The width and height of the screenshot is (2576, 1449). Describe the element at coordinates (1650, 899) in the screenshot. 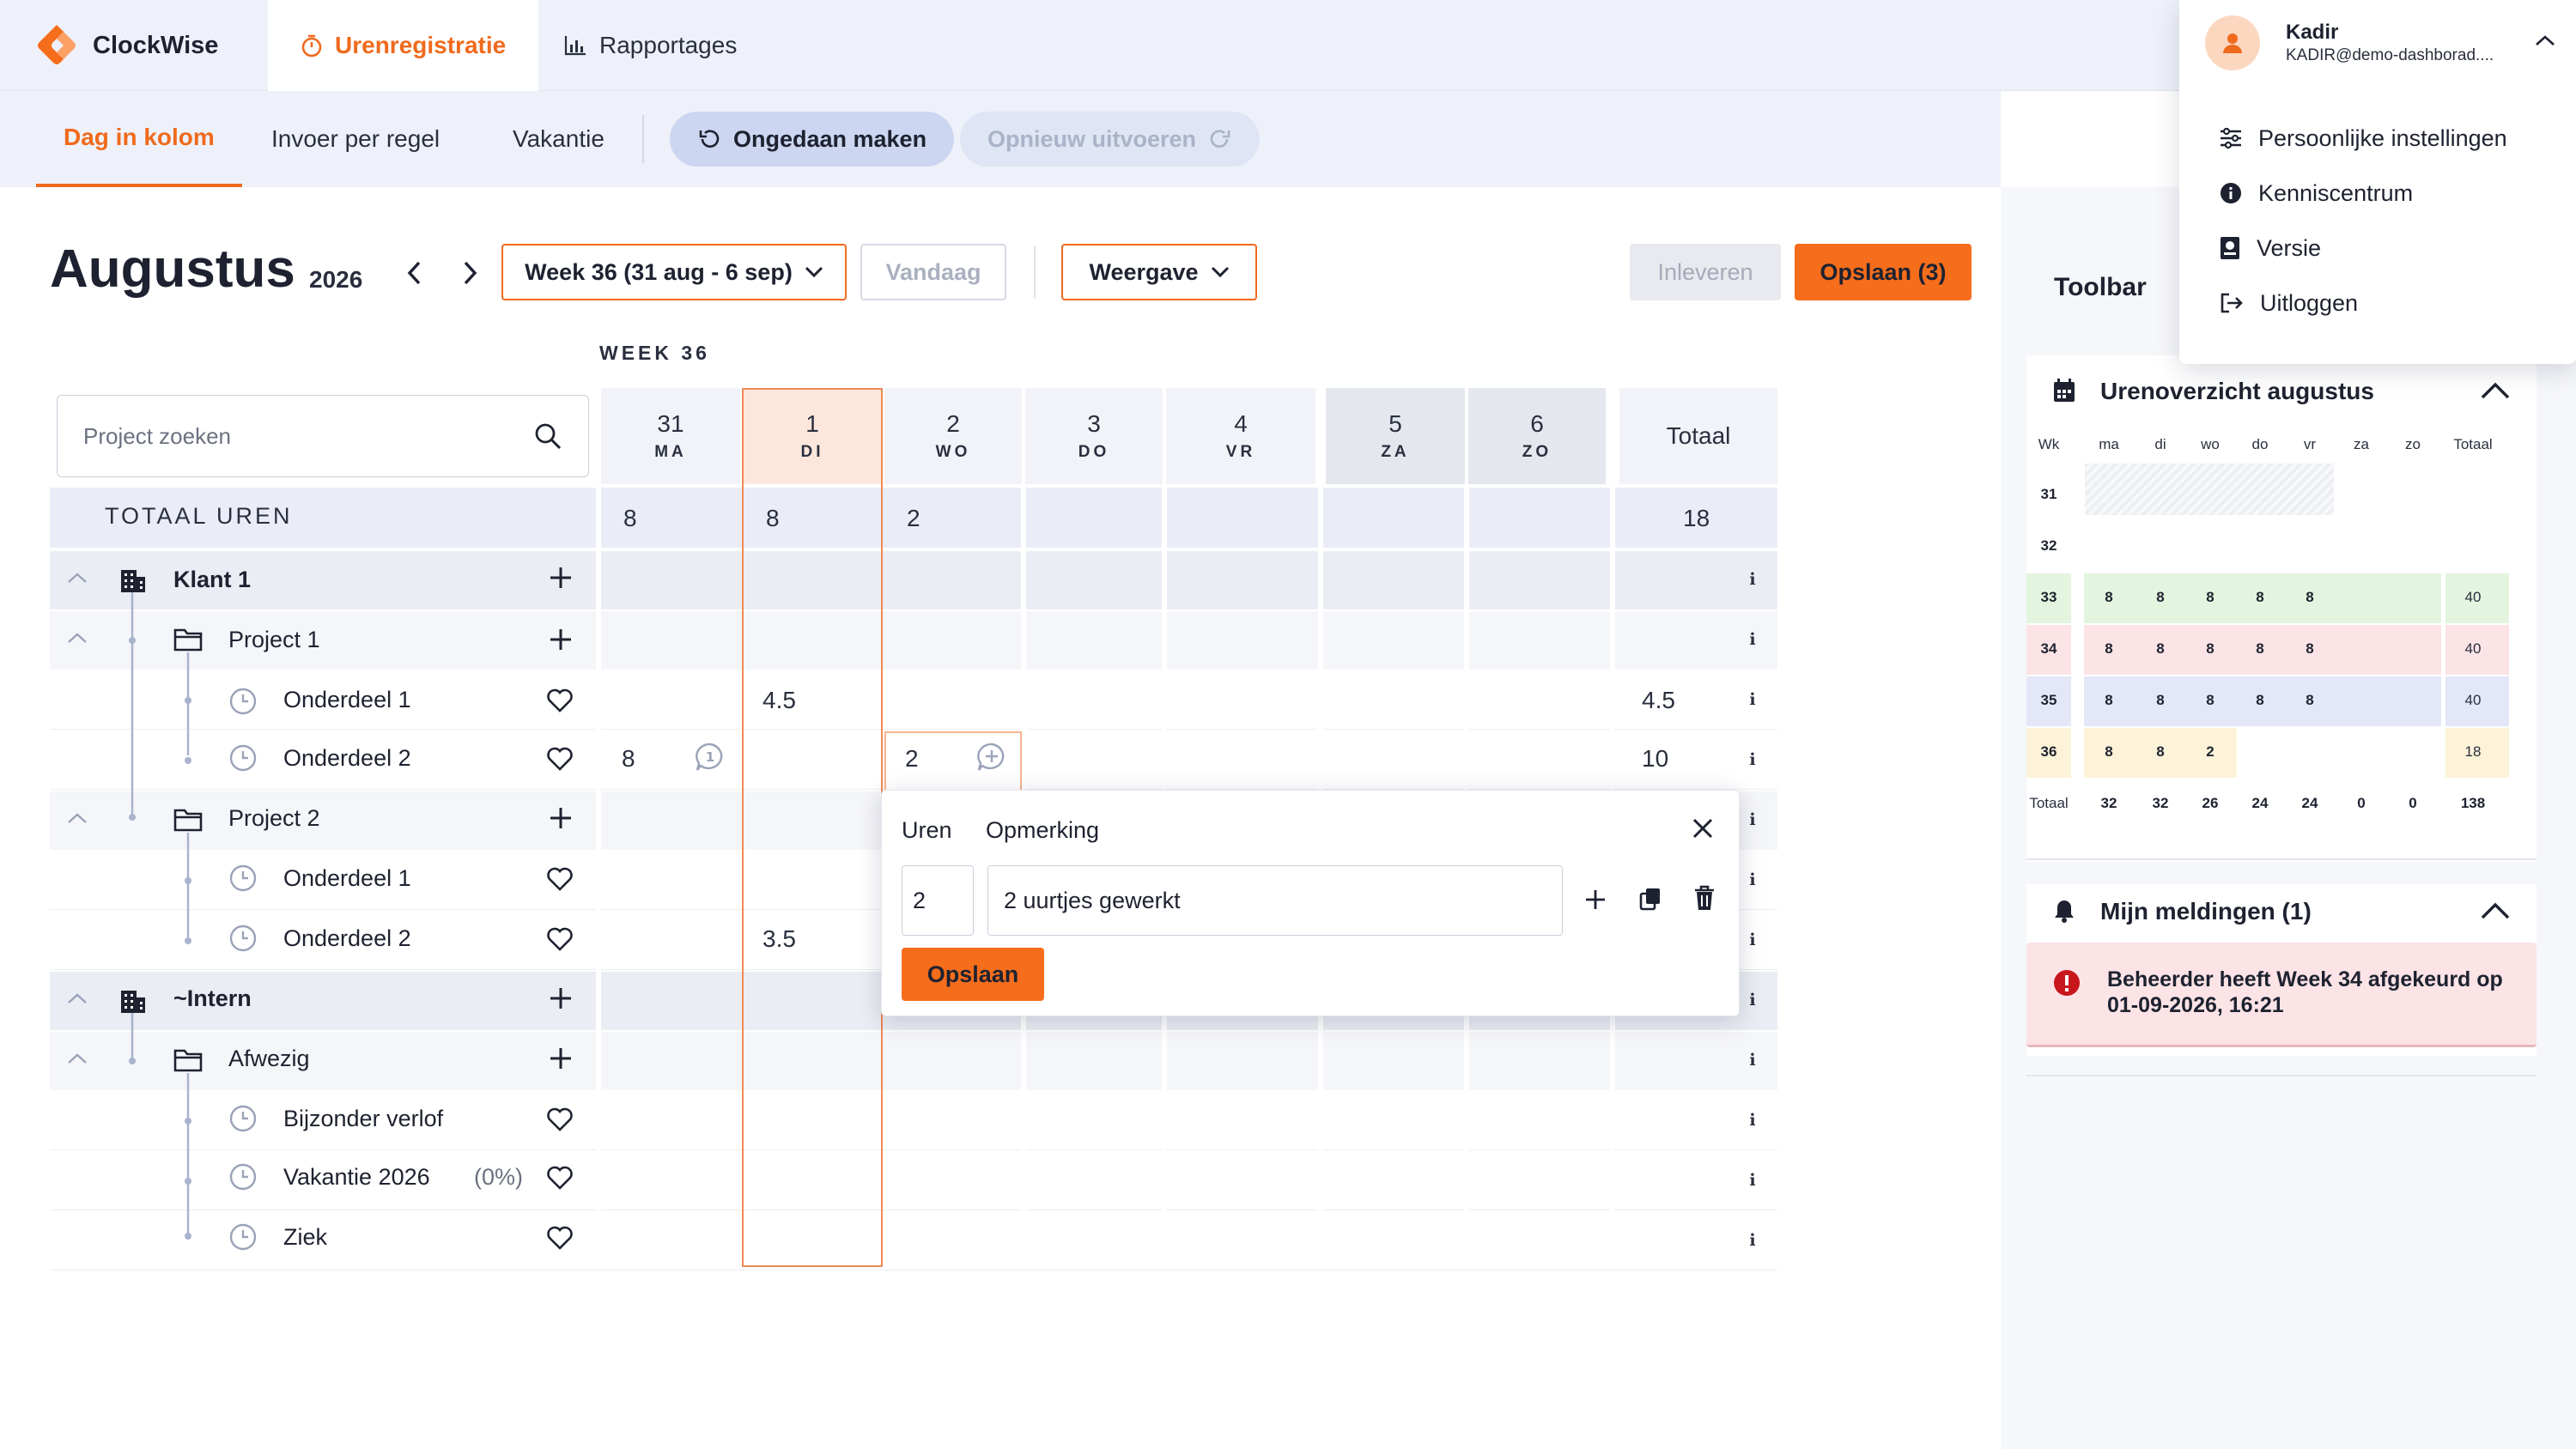

I see `copy-icon` at that location.